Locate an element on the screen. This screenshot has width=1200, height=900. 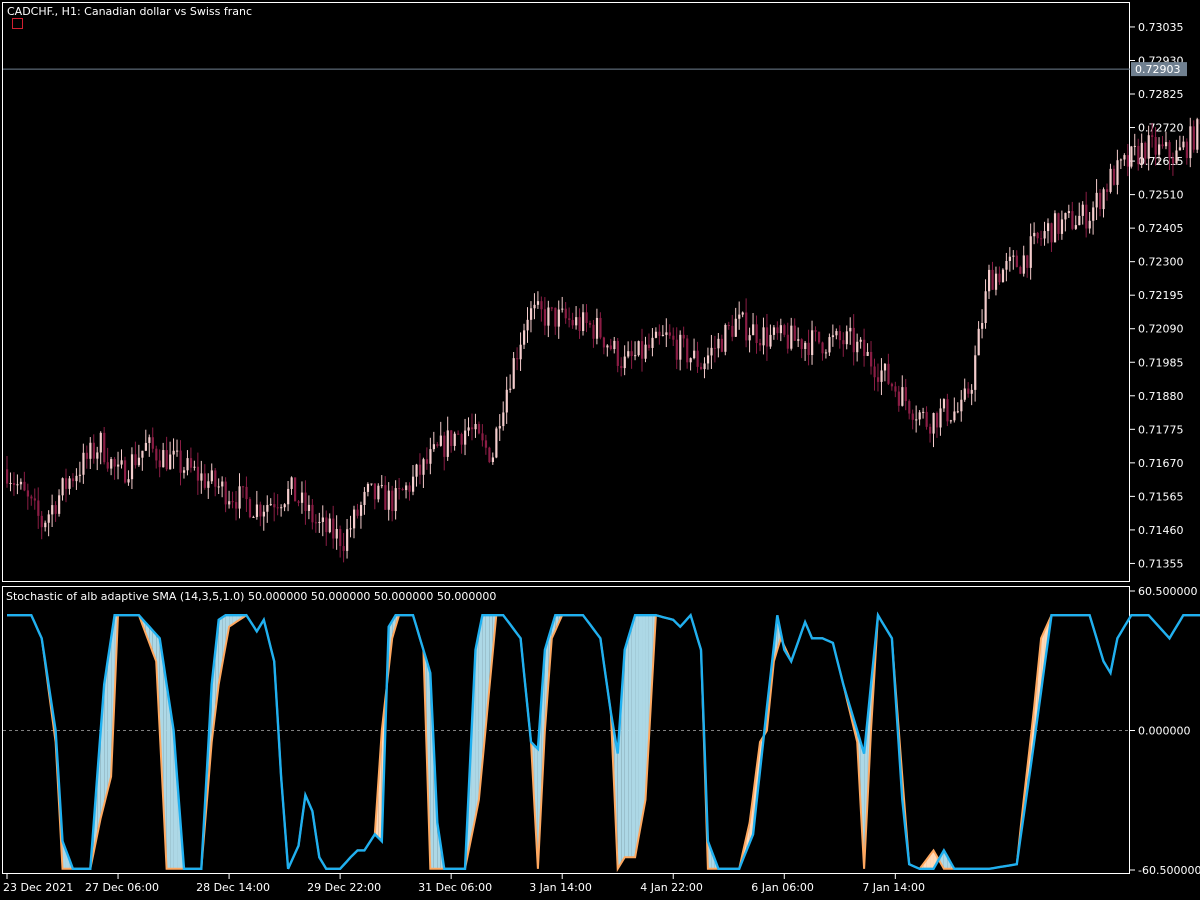
price-tick-label: 0.73035 is located at coordinates (1161, 27).